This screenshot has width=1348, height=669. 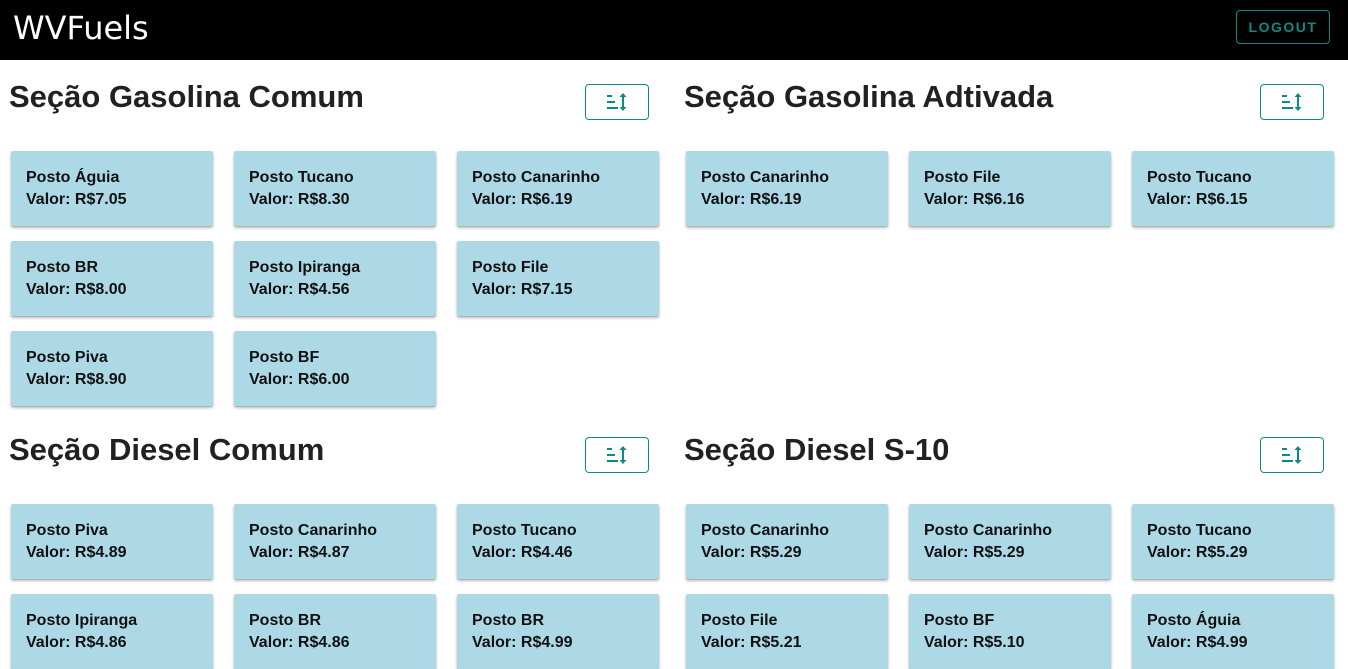 I want to click on station-price: Valor: R$7.15, so click(x=522, y=289).